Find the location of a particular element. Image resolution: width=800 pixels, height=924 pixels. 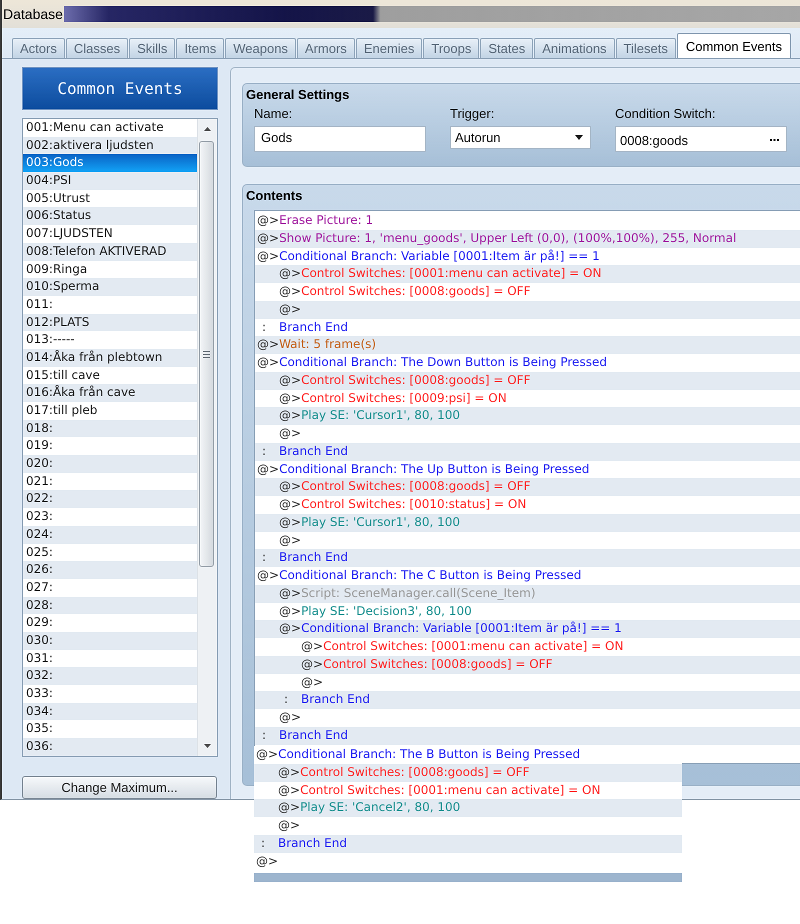

tab: Enemies is located at coordinates (389, 48).